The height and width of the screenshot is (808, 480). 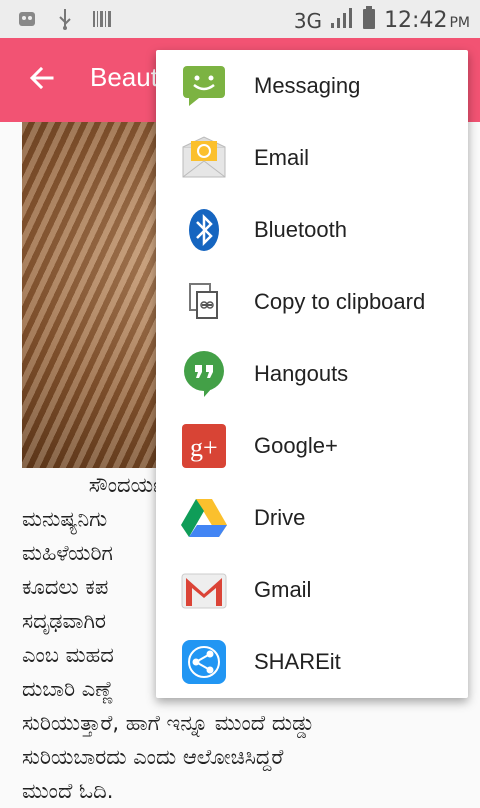 I want to click on barcode-icon, so click(x=102, y=21).